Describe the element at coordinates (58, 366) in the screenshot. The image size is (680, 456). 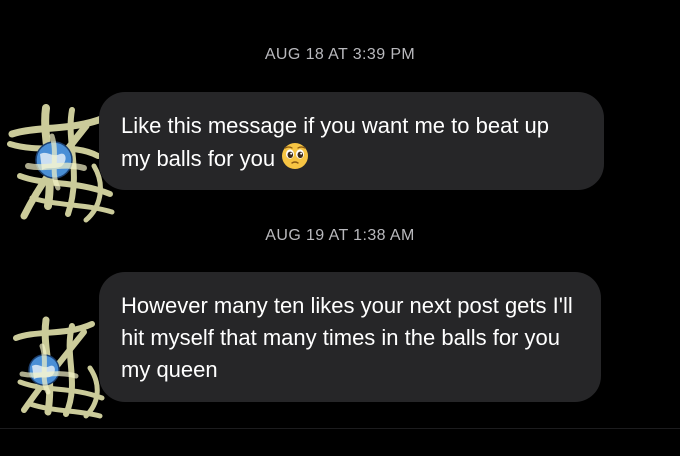
I see `sender-avatar` at that location.